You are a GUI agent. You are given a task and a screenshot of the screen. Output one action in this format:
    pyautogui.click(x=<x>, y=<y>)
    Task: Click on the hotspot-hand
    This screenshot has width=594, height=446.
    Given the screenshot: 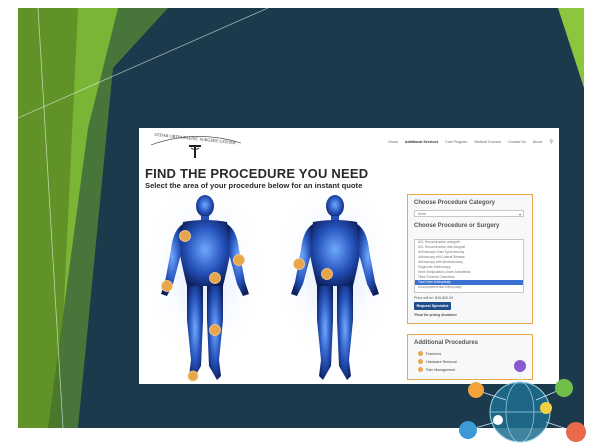 What is the action you would take?
    pyautogui.click(x=167, y=286)
    